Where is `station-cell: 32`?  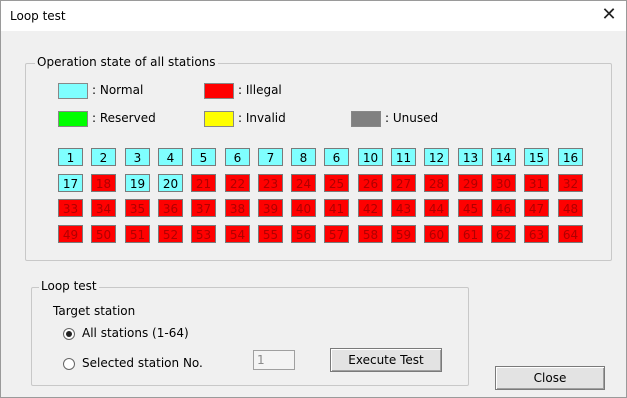
station-cell: 32 is located at coordinates (570, 183).